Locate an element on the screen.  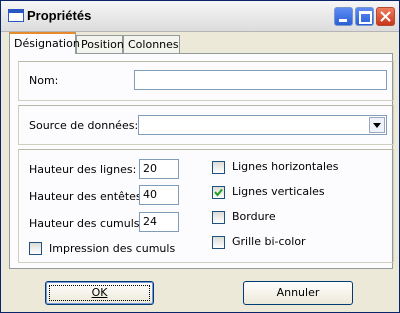
tab-designation: Désignation is located at coordinates (44, 43).